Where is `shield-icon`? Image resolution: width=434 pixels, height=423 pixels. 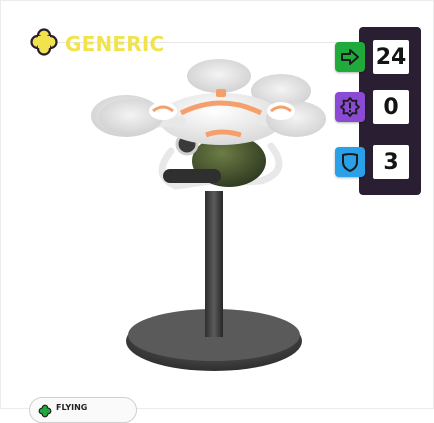
shield-icon is located at coordinates (350, 162).